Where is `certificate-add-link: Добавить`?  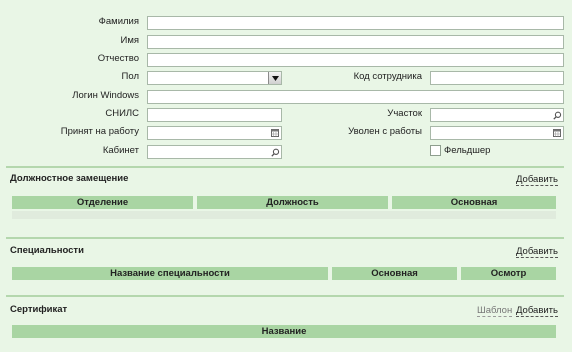
certificate-add-link: Добавить is located at coordinates (537, 311).